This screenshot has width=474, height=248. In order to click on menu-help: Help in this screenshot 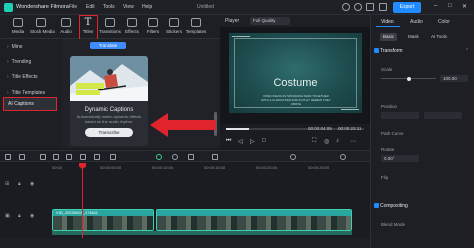, I will do `click(147, 7)`.